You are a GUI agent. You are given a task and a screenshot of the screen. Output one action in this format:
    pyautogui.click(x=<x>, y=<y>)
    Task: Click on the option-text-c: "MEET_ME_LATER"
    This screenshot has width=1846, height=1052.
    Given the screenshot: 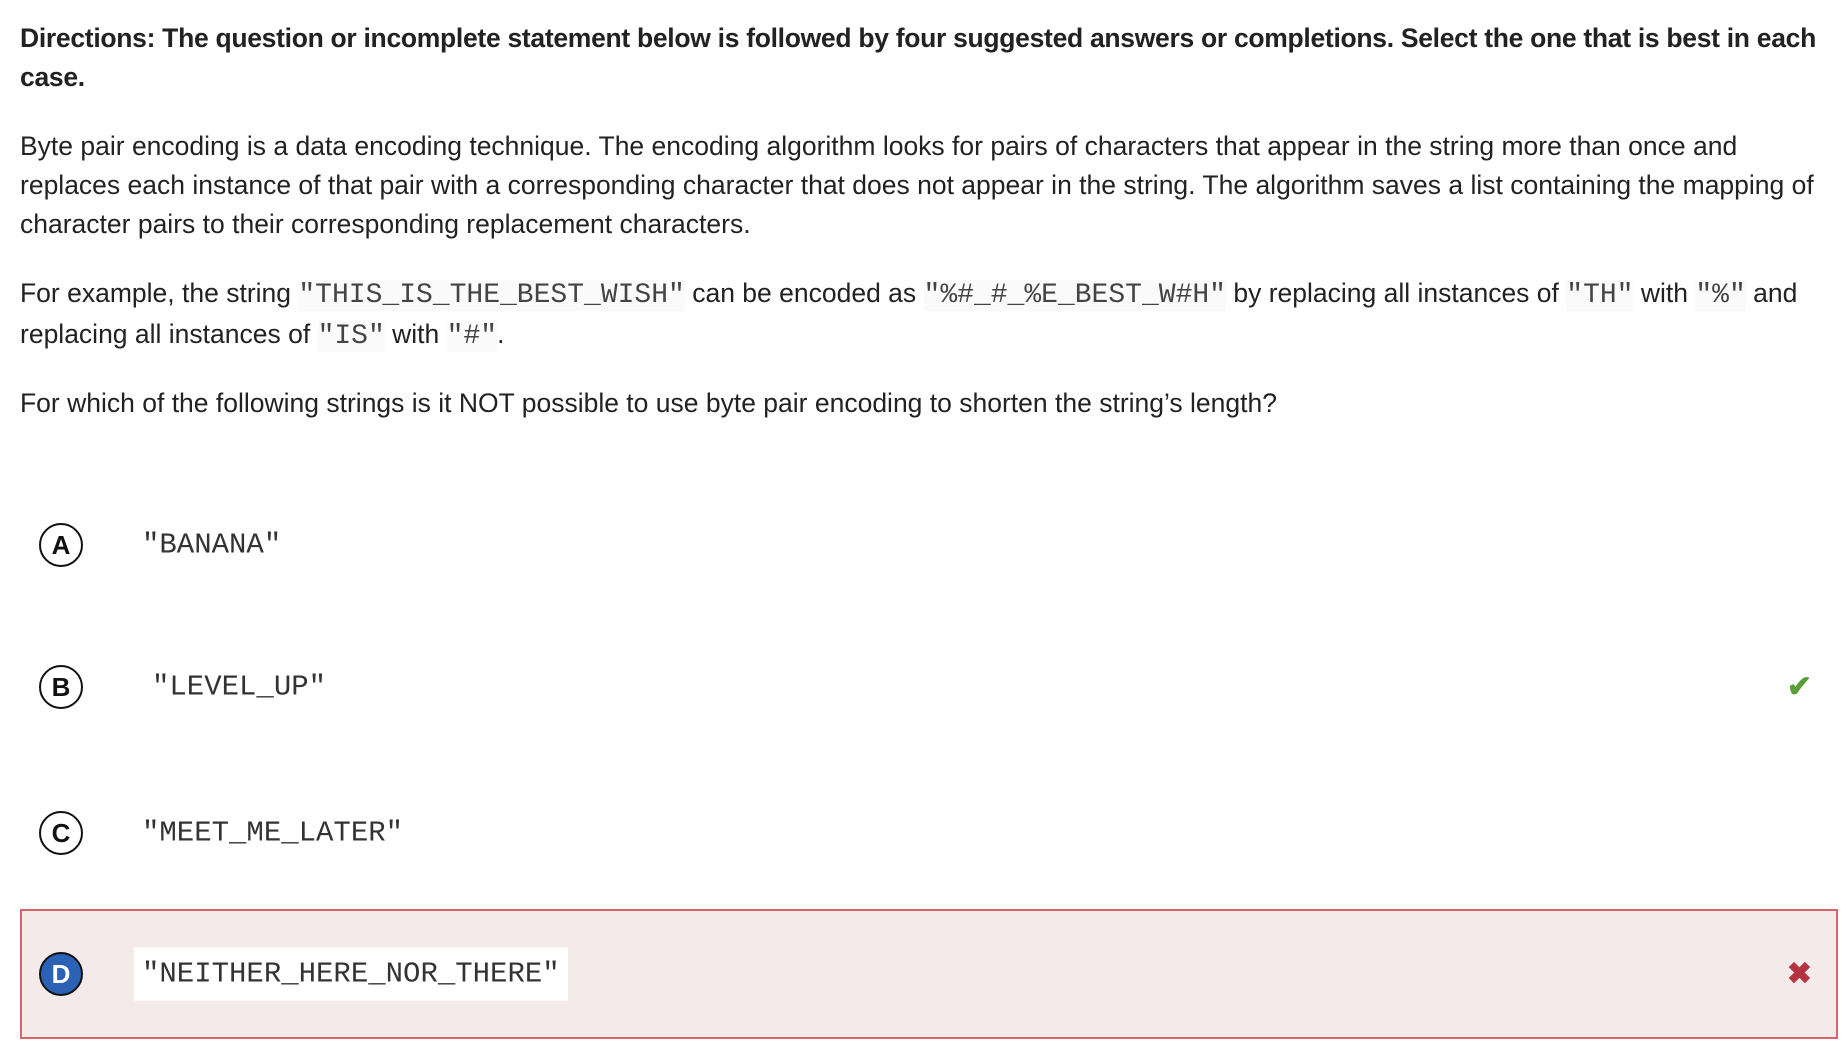 What is the action you would take?
    pyautogui.click(x=273, y=833)
    